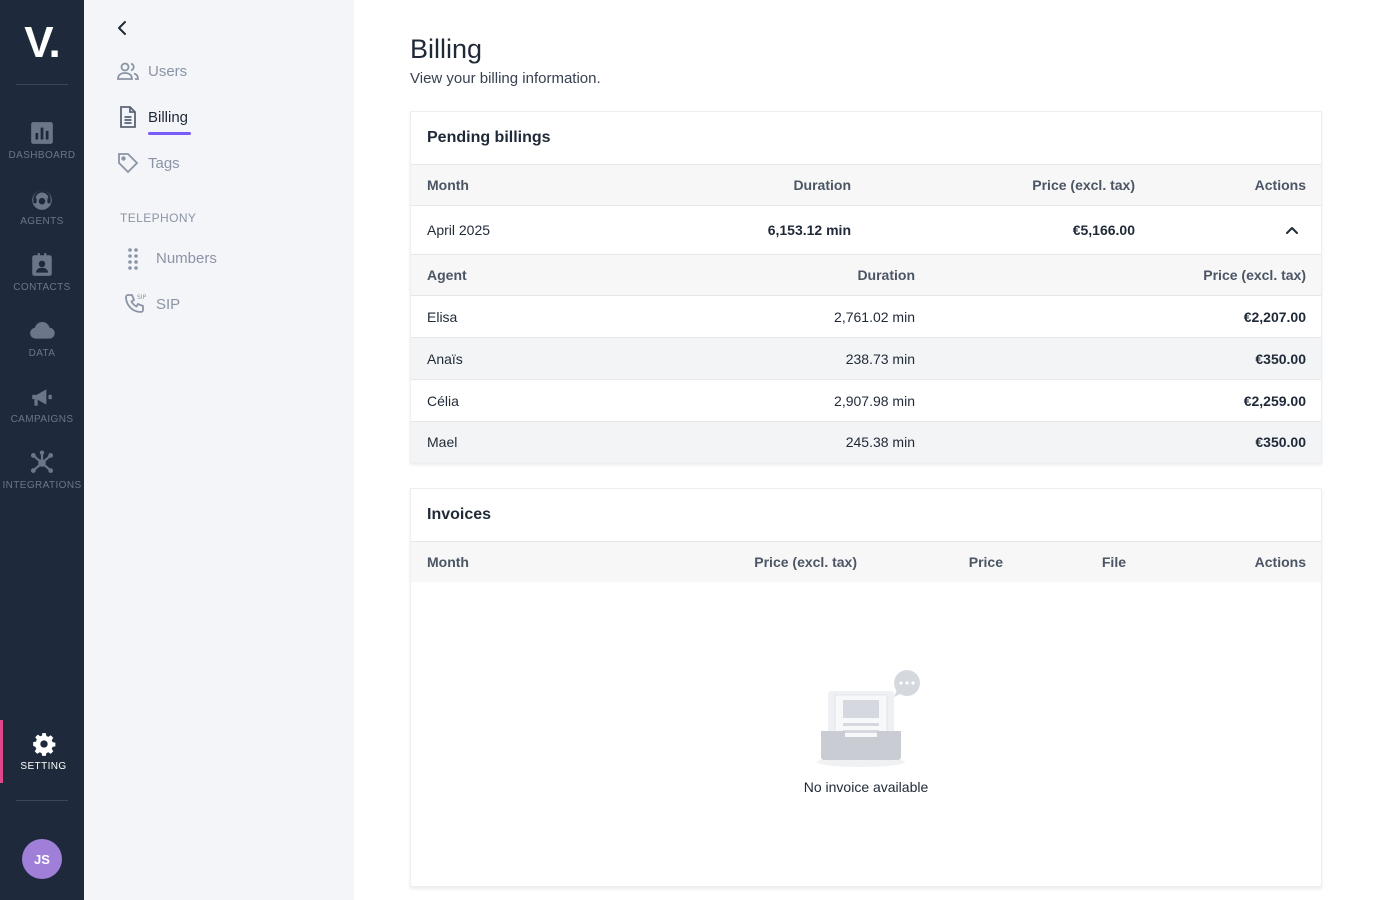  What do you see at coordinates (880, 358) in the screenshot?
I see `agent-duration: 238.73 min` at bounding box center [880, 358].